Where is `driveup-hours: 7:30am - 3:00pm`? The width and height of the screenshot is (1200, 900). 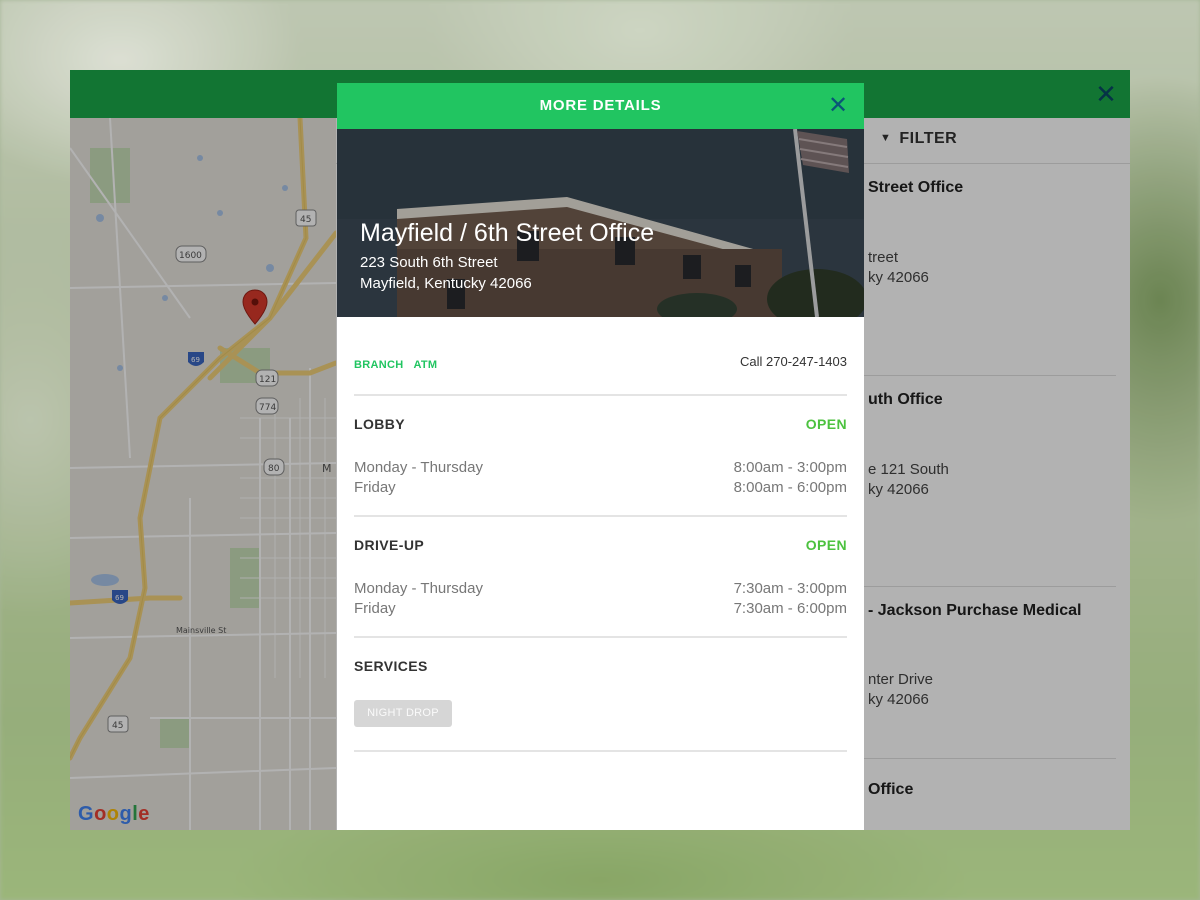
driveup-hours: 7:30am - 3:00pm is located at coordinates (790, 588).